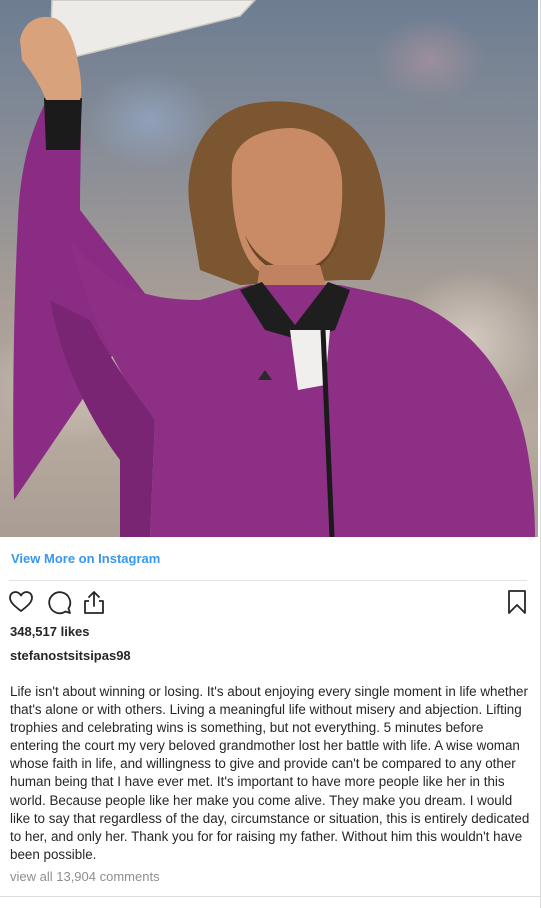  What do you see at coordinates (50, 631) in the screenshot?
I see `likes-count: 348,517 likes` at bounding box center [50, 631].